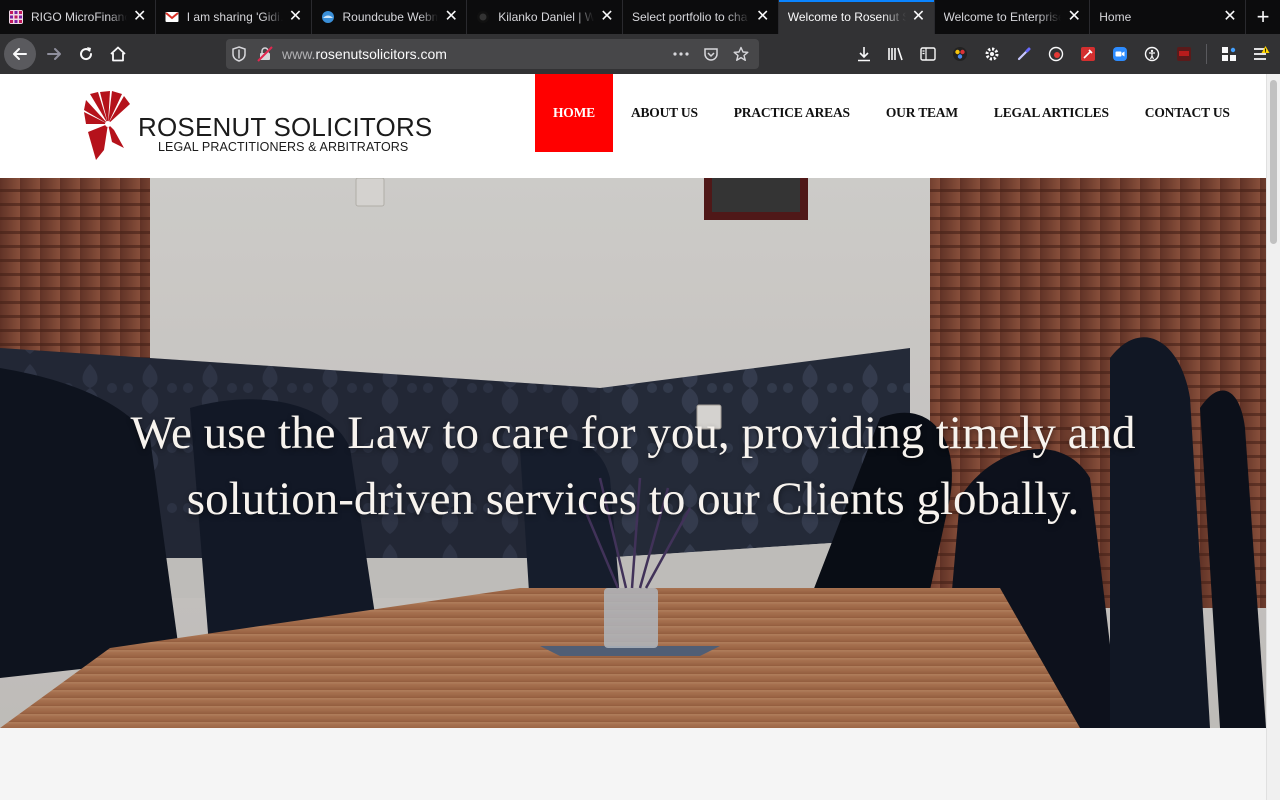  Describe the element at coordinates (327, 17) in the screenshot. I see `roundcube-favicon-icon` at that location.